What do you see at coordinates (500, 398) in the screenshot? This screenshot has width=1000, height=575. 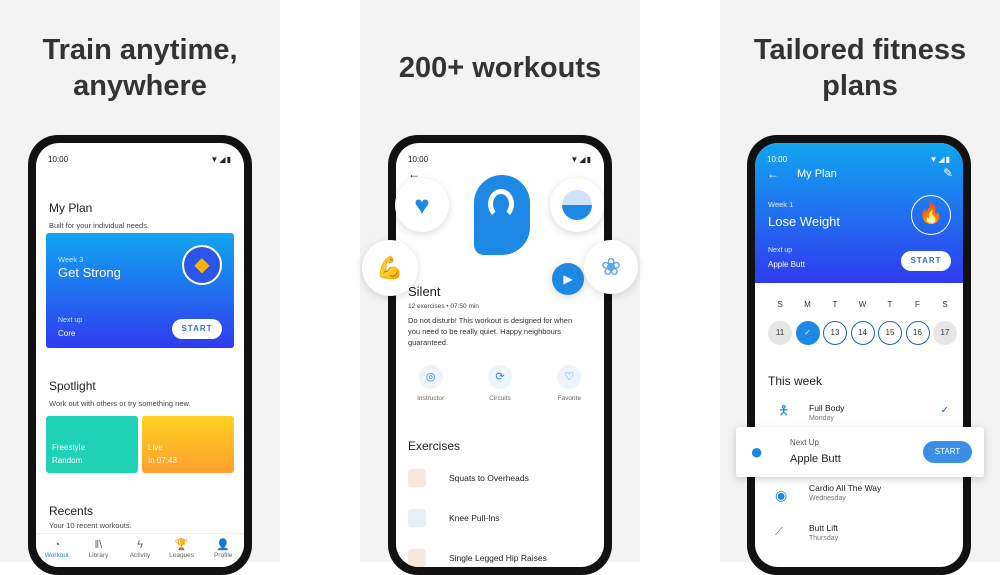 I see `action-label: Circuits` at bounding box center [500, 398].